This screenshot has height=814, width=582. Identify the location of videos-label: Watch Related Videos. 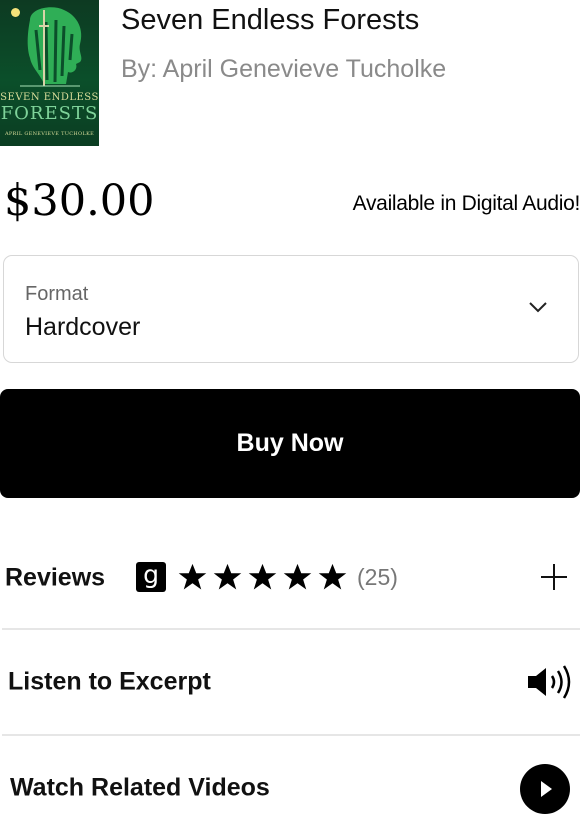
(140, 787).